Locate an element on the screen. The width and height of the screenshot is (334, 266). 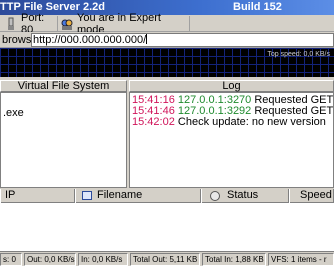
column-ip-label: IP is located at coordinates (10, 195).